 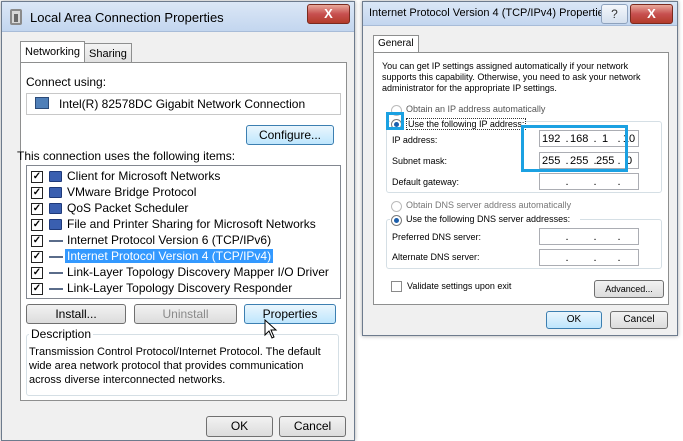 I want to click on list-item: ✓ QoS Packet Scheduler, so click(x=183, y=209).